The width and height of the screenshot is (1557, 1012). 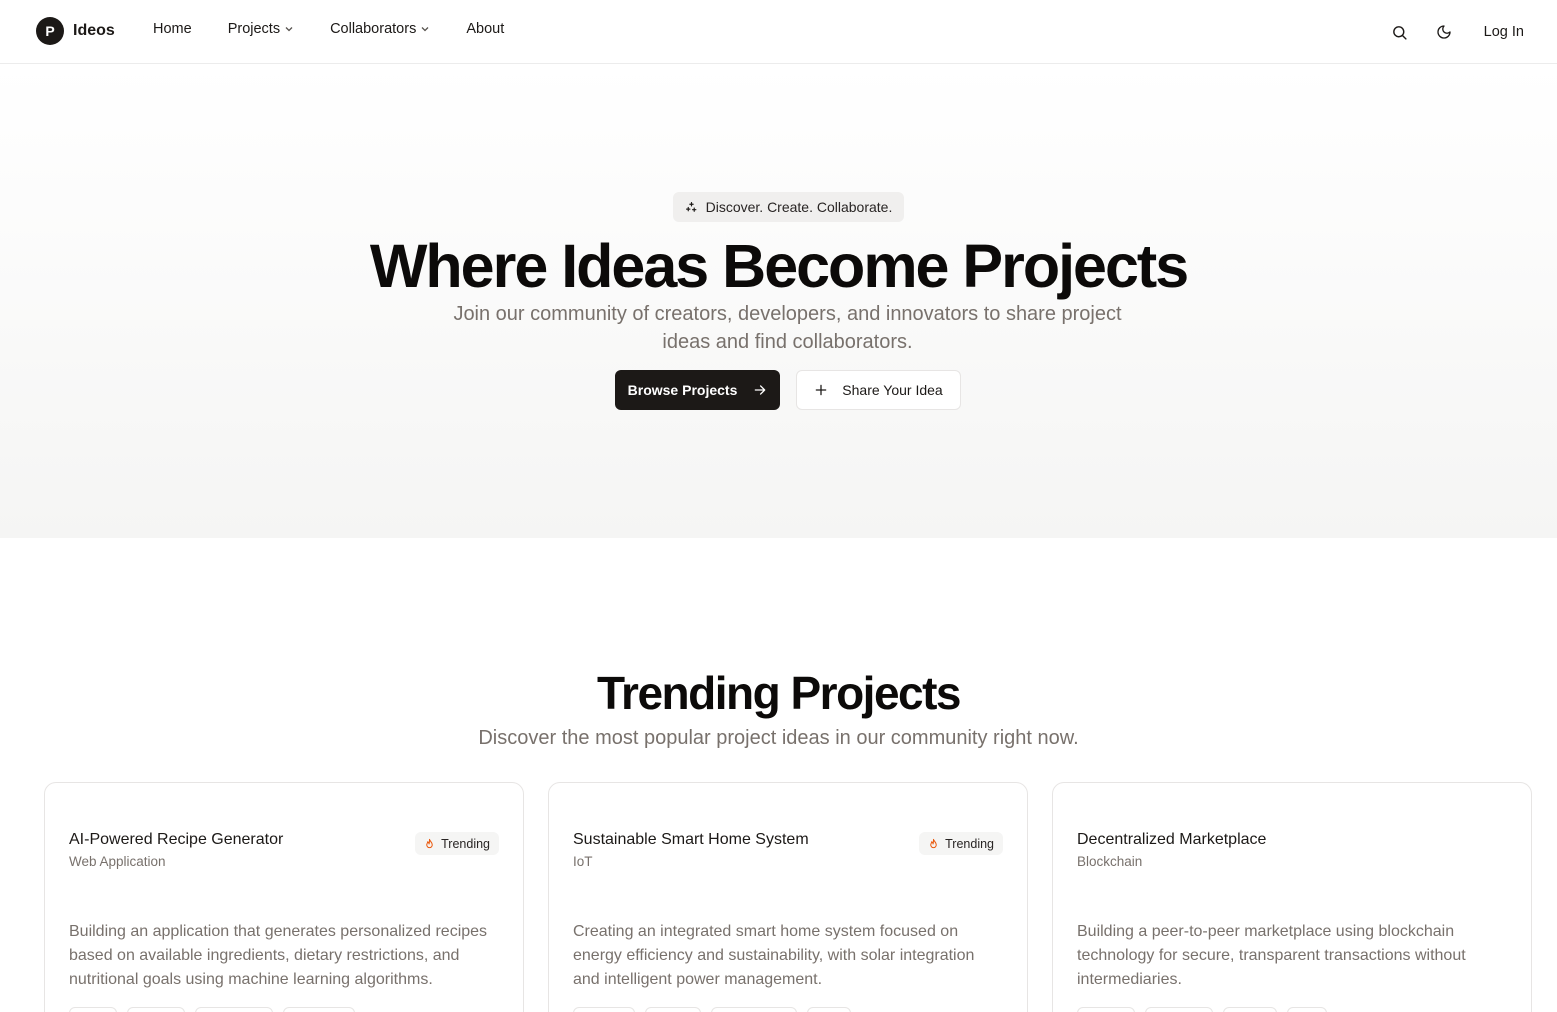 I want to click on project-category: Web Application, so click(x=117, y=861).